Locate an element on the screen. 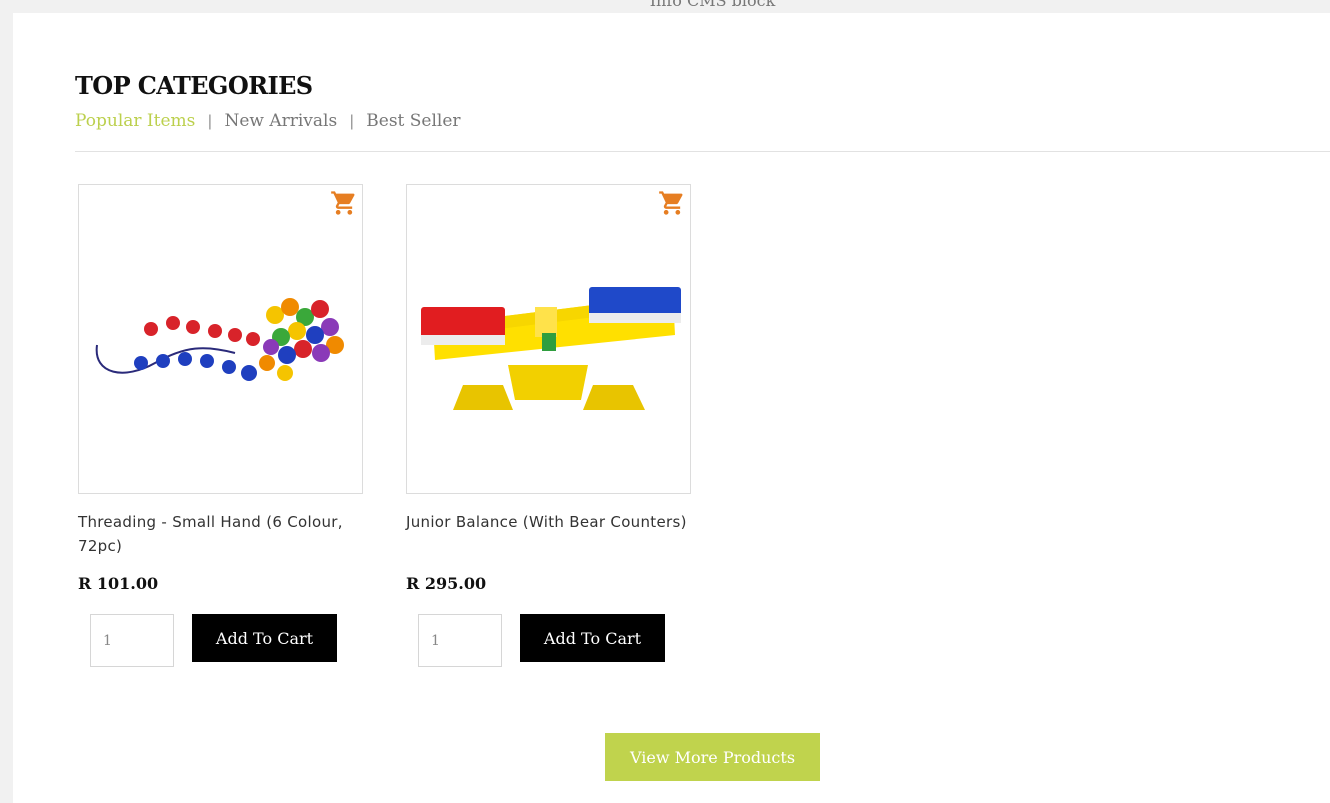 The width and height of the screenshot is (1330, 803). product-price: R 101.00 is located at coordinates (118, 583).